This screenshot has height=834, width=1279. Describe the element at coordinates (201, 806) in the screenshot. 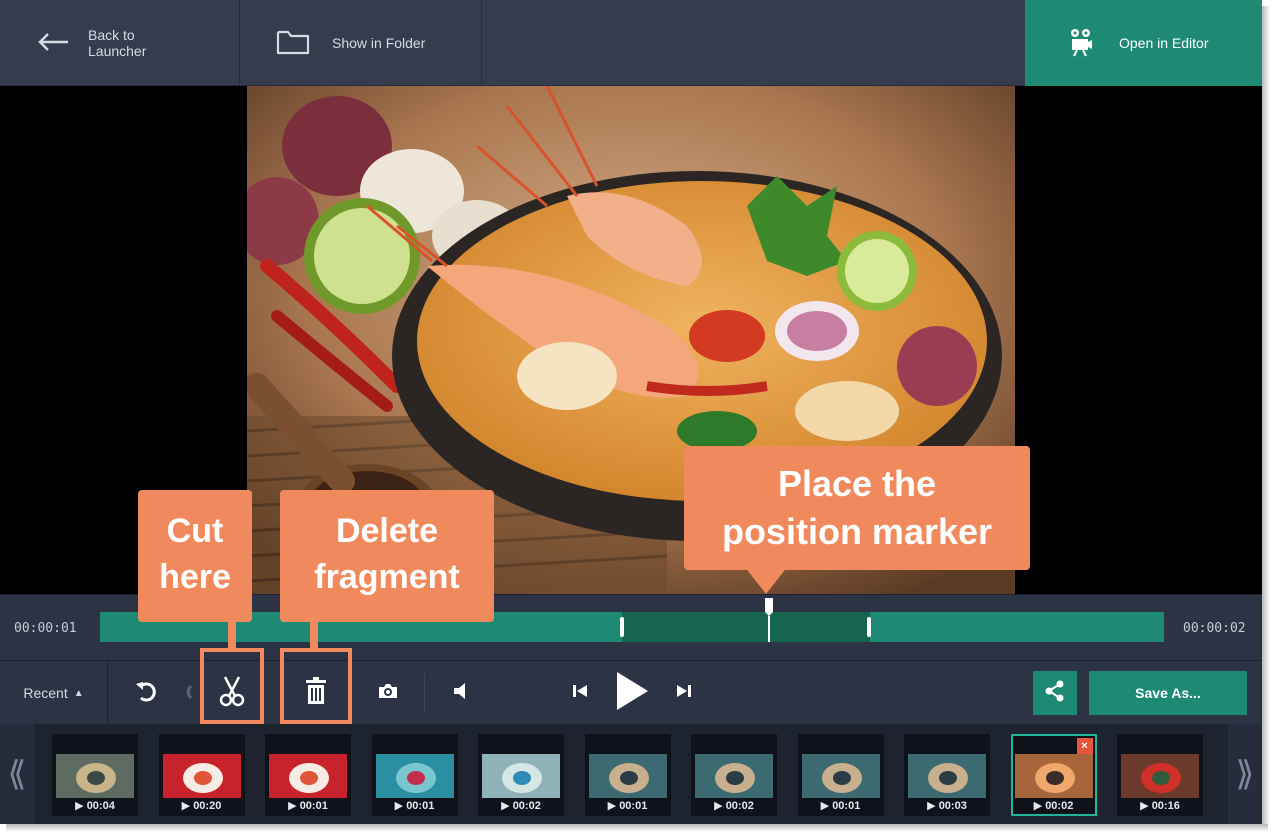

I see `thumbnail-duration: ▶ 00:20` at that location.